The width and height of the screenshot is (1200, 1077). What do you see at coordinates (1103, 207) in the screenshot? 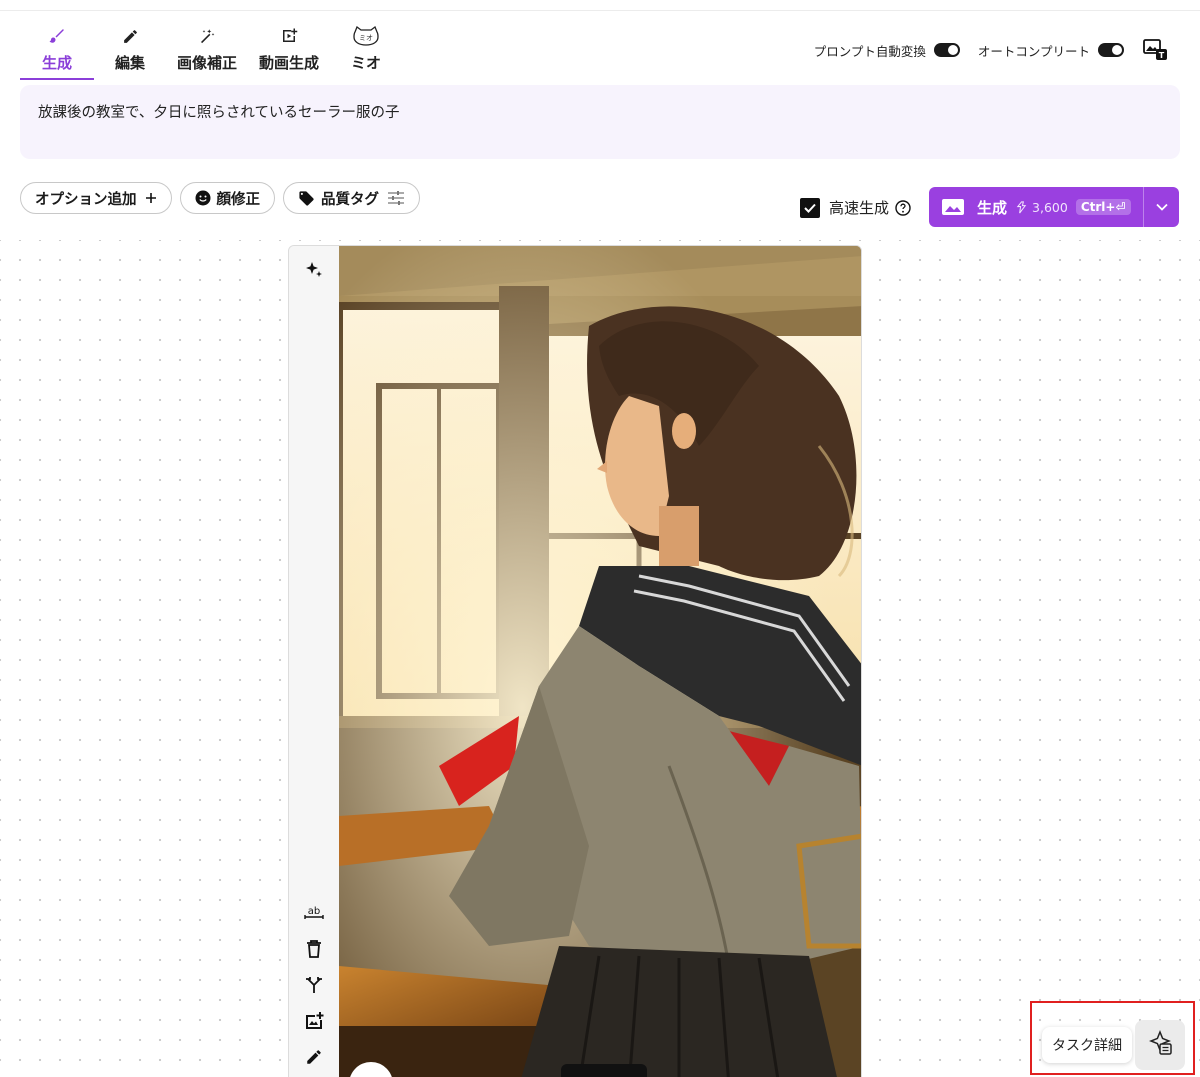
I see `shortcut-badge: Ctrl+⏎` at bounding box center [1103, 207].